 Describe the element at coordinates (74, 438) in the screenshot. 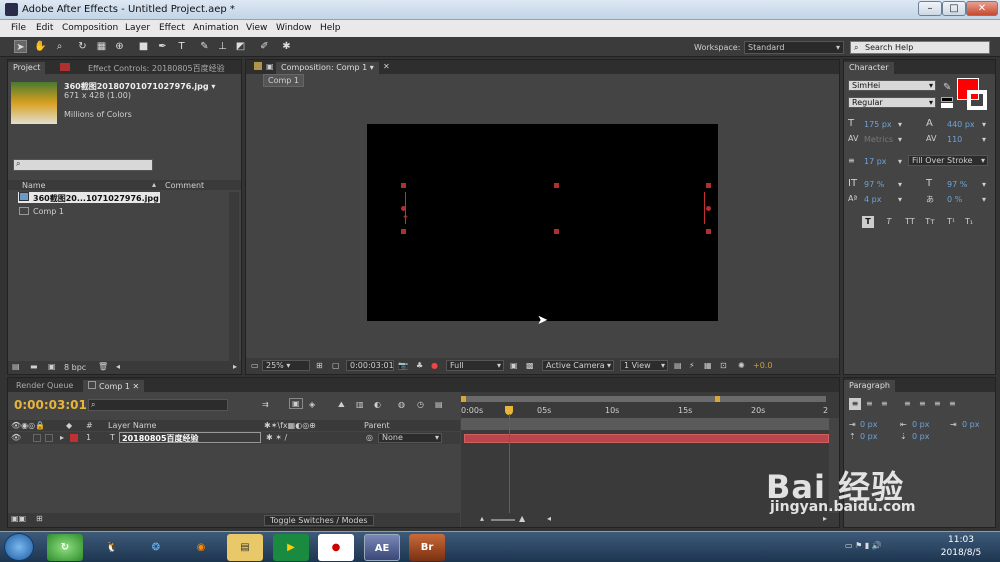

I see `label-color` at that location.